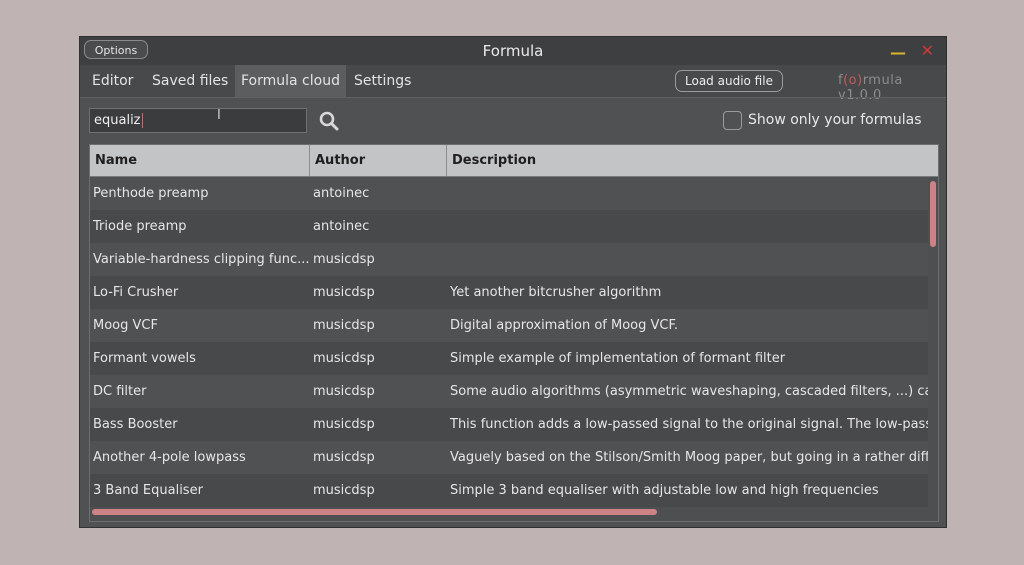 The image size is (1024, 565). Describe the element at coordinates (190, 81) in the screenshot. I see `tab-saved-files: Saved files` at that location.